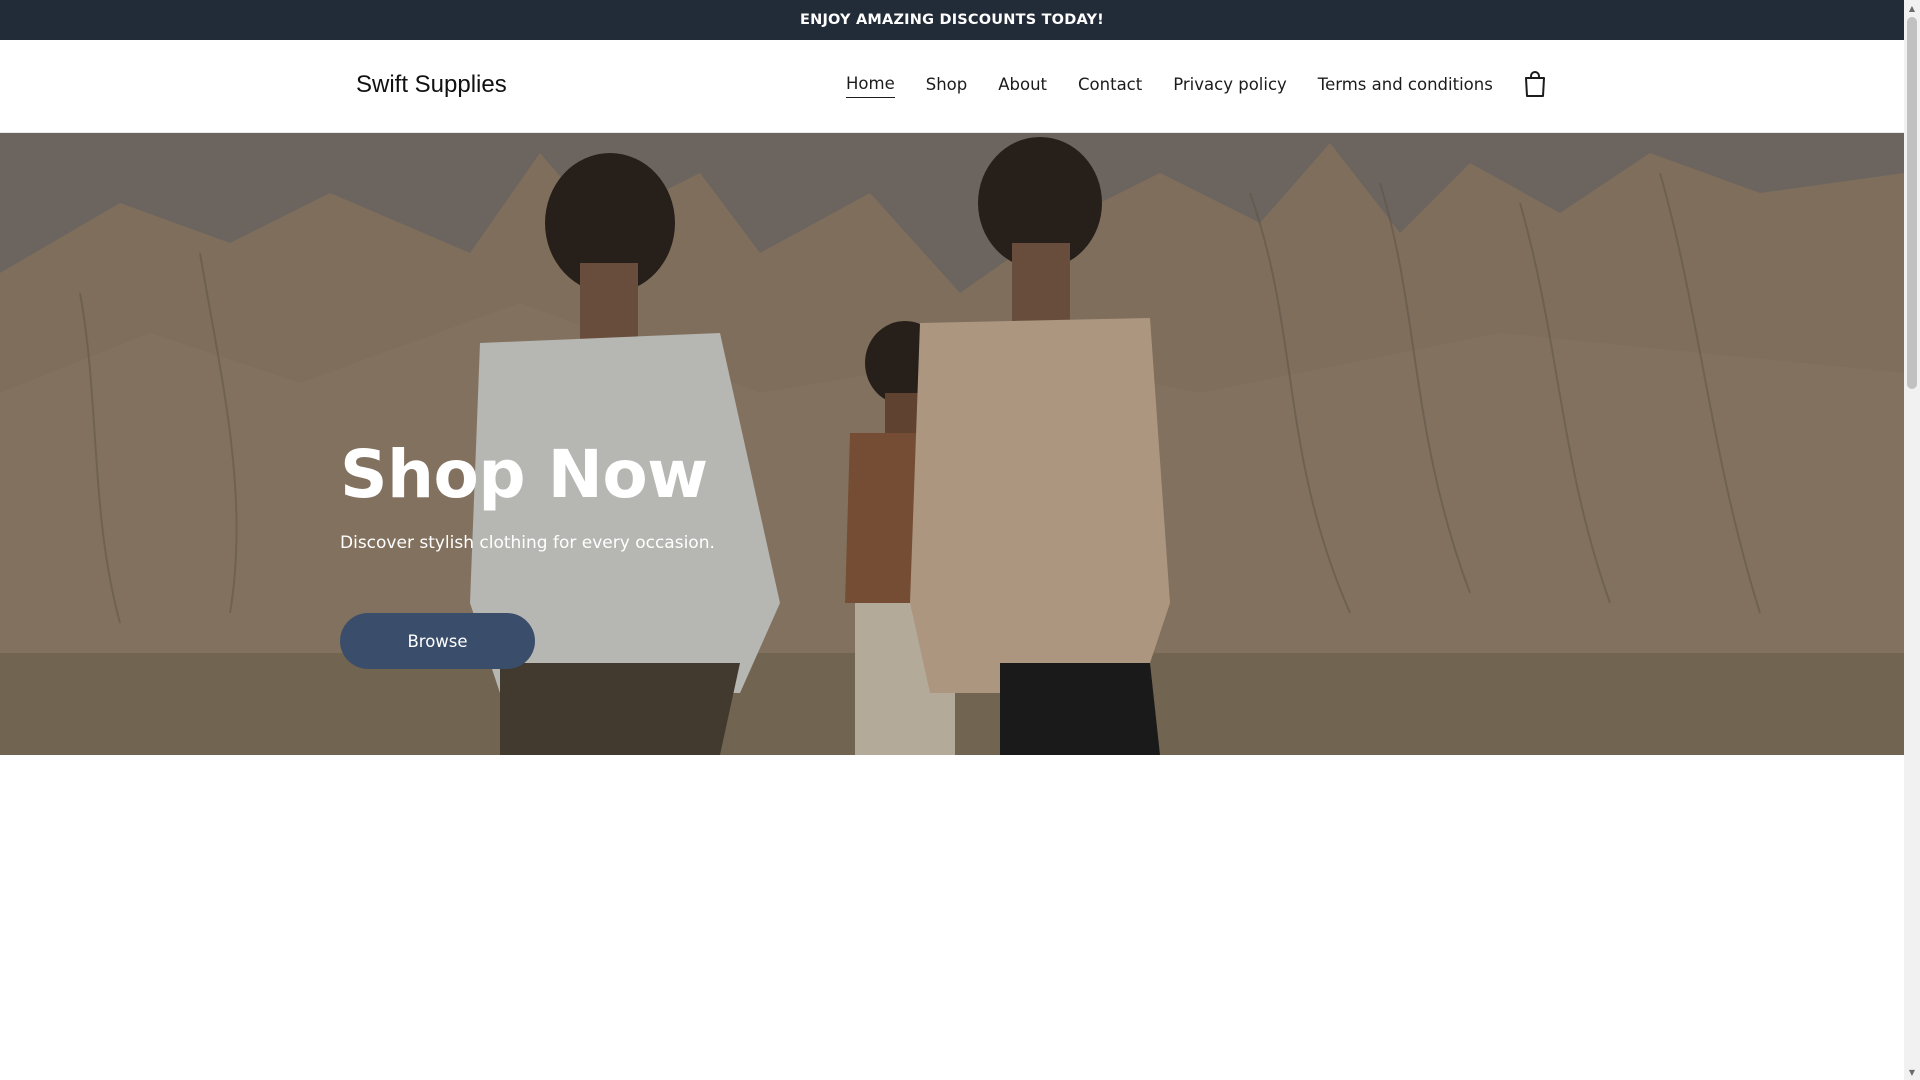 Image resolution: width=1920 pixels, height=1080 pixels. I want to click on nav-link-privacy-policy: Privacy policy, so click(1230, 86).